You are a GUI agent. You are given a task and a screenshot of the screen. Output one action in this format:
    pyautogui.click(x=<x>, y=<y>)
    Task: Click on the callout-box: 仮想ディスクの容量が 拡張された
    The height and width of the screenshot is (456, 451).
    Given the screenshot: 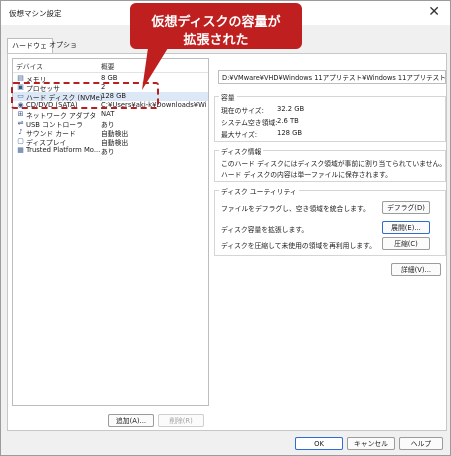 What is the action you would take?
    pyautogui.click(x=216, y=26)
    